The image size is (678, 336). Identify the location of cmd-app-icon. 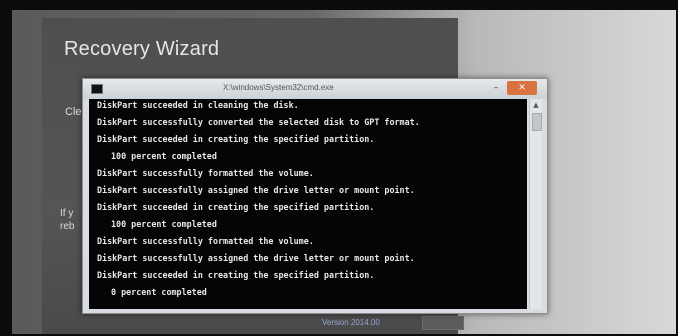
(97, 89).